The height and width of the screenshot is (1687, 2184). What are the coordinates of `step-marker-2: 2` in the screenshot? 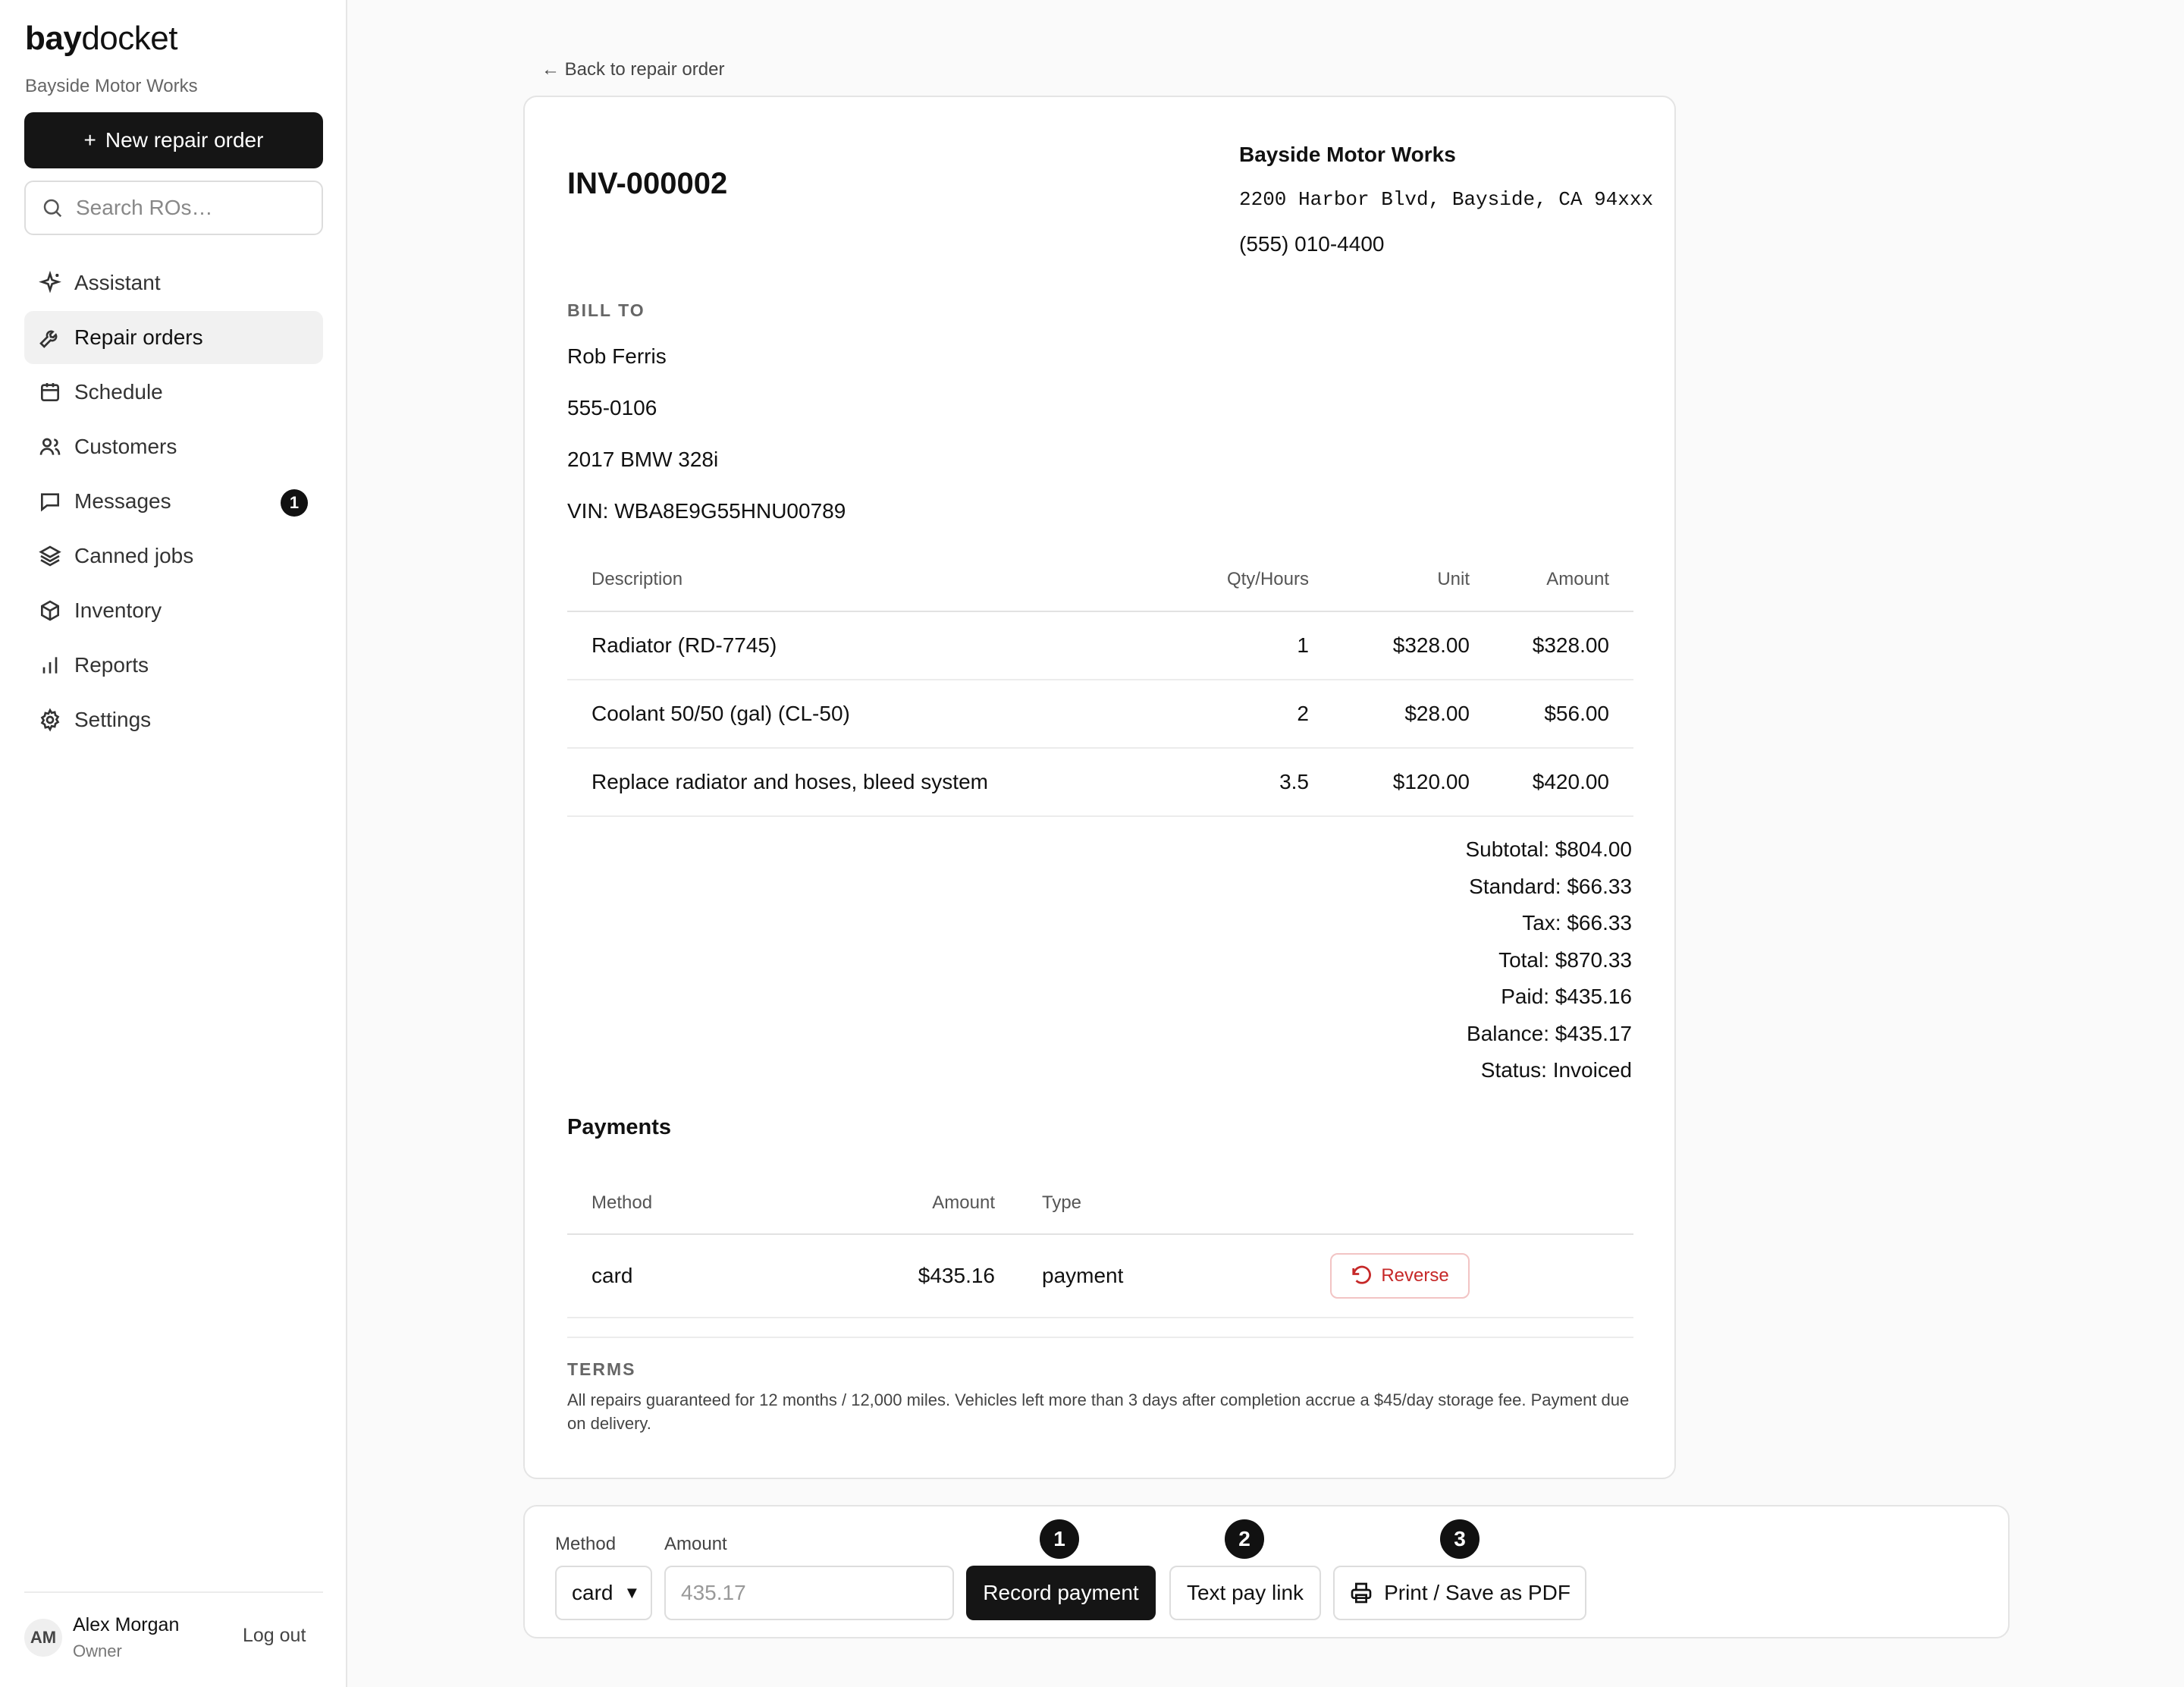 It's located at (1244, 1539).